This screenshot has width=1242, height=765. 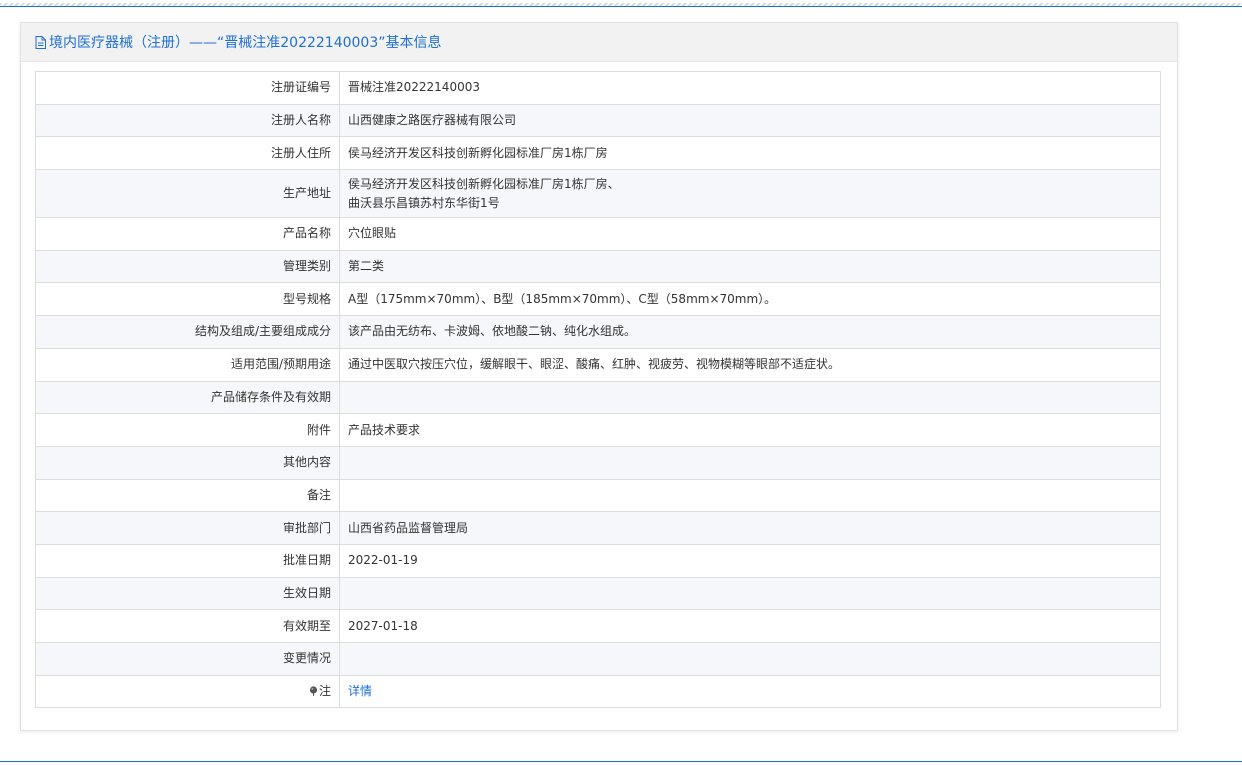 What do you see at coordinates (750, 194) in the screenshot?
I see `row-value: 侯马经济开发区科技创新孵化园标准厂房1栋厂房、 曲沃县乐昌镇苏村东华街1号` at bounding box center [750, 194].